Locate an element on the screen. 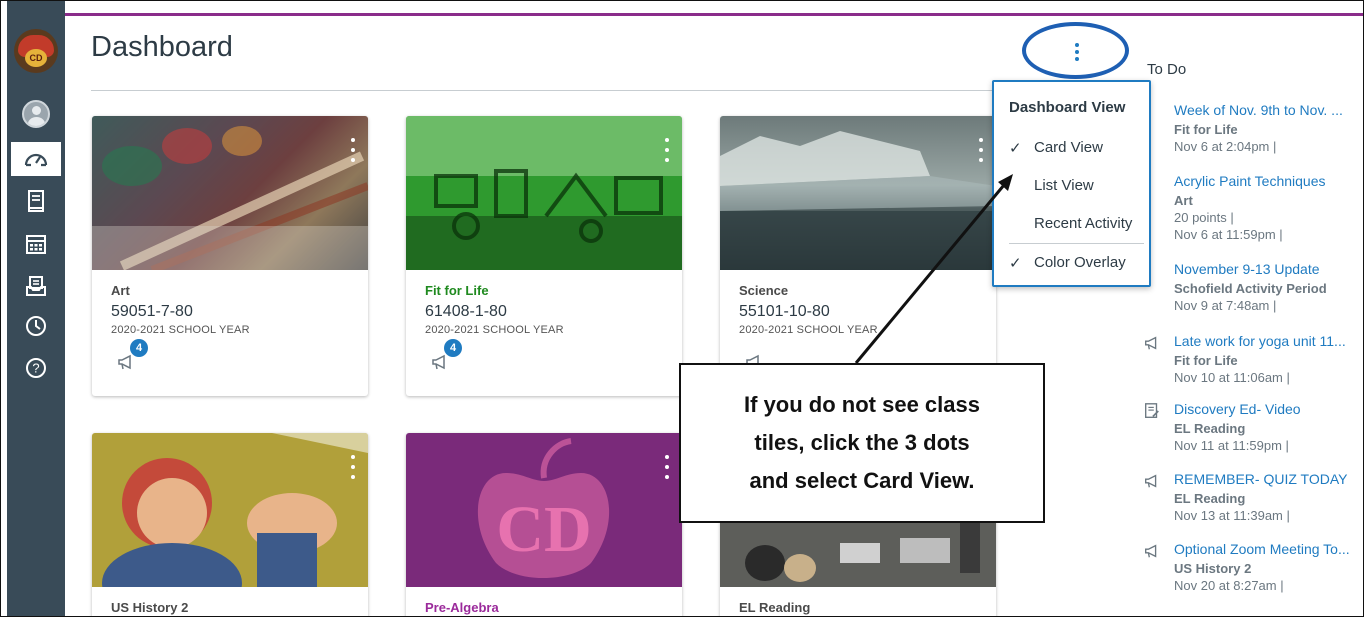 Image resolution: width=1364 pixels, height=617 pixels. todo-item-meta: Nov 6 at 2:04pm | is located at coordinates (1225, 146).